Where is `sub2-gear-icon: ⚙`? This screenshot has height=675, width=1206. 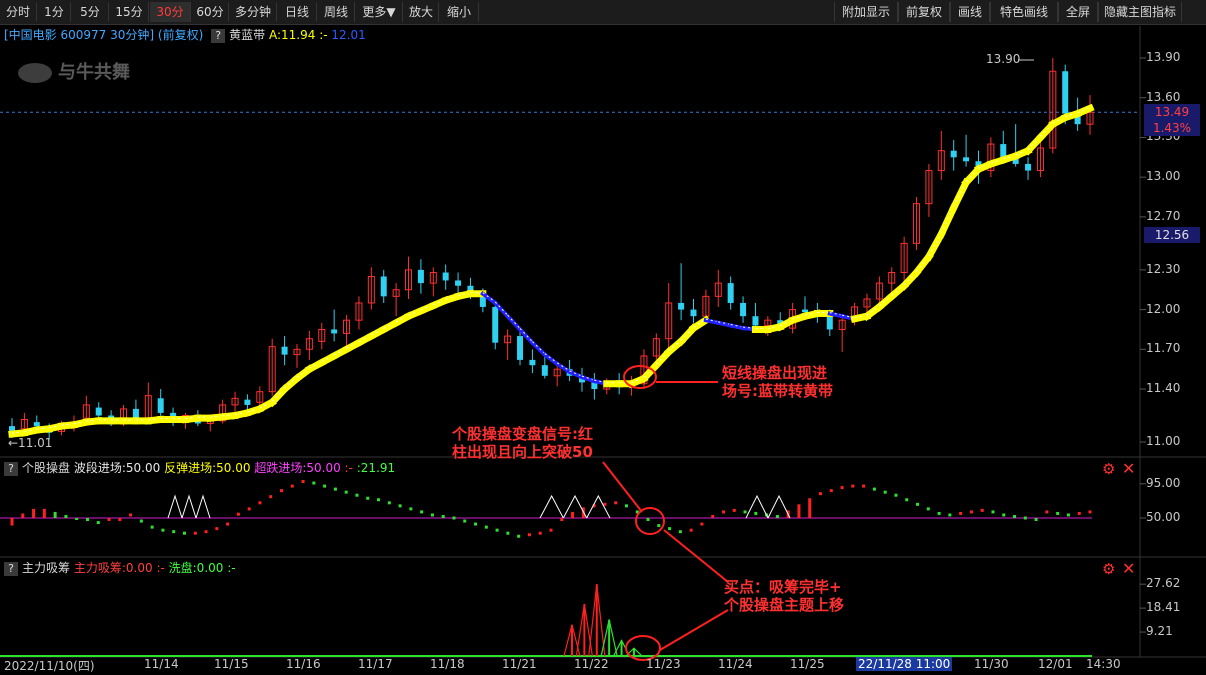 sub2-gear-icon: ⚙ is located at coordinates (1108, 569).